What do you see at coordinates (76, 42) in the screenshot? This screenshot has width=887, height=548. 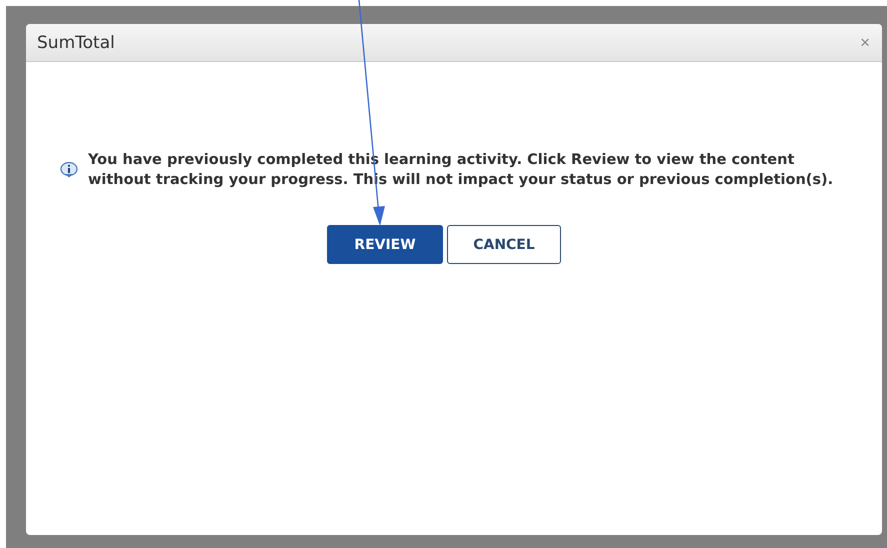 I see `dialog-title: SumTotal` at bounding box center [76, 42].